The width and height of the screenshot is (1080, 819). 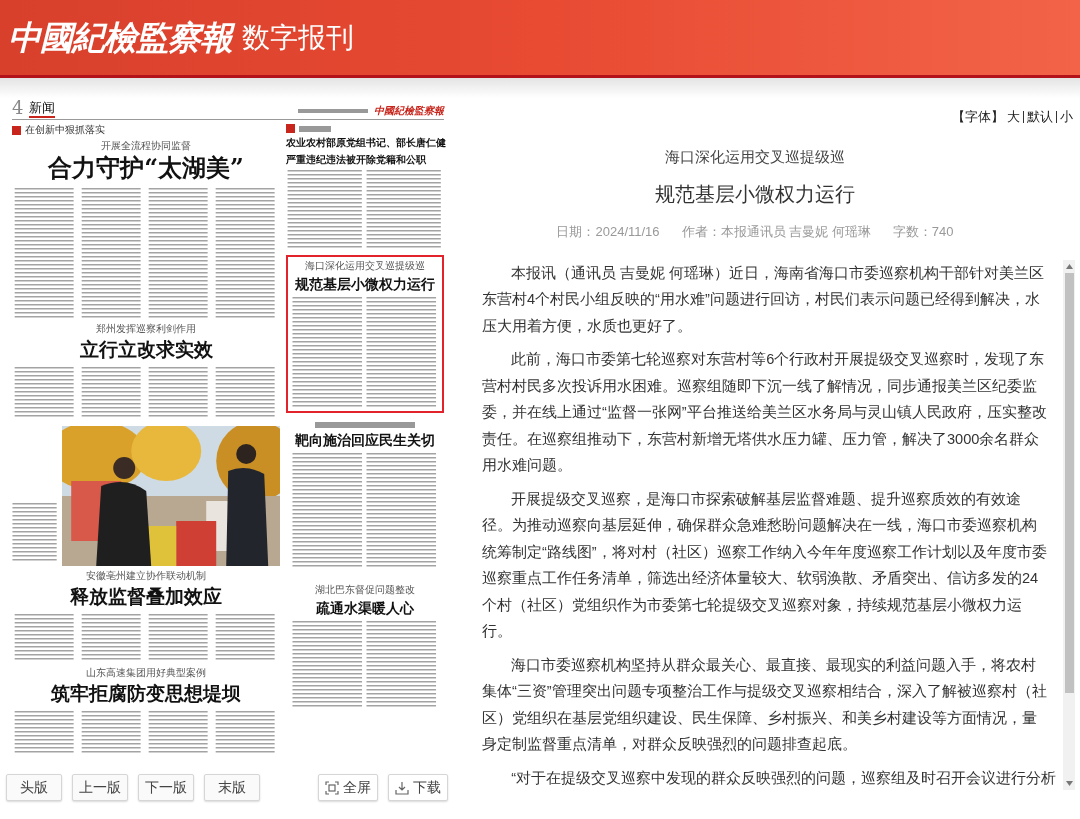 What do you see at coordinates (146, 693) in the screenshot?
I see `headline: 筑牢拒腐防变思想堤坝` at bounding box center [146, 693].